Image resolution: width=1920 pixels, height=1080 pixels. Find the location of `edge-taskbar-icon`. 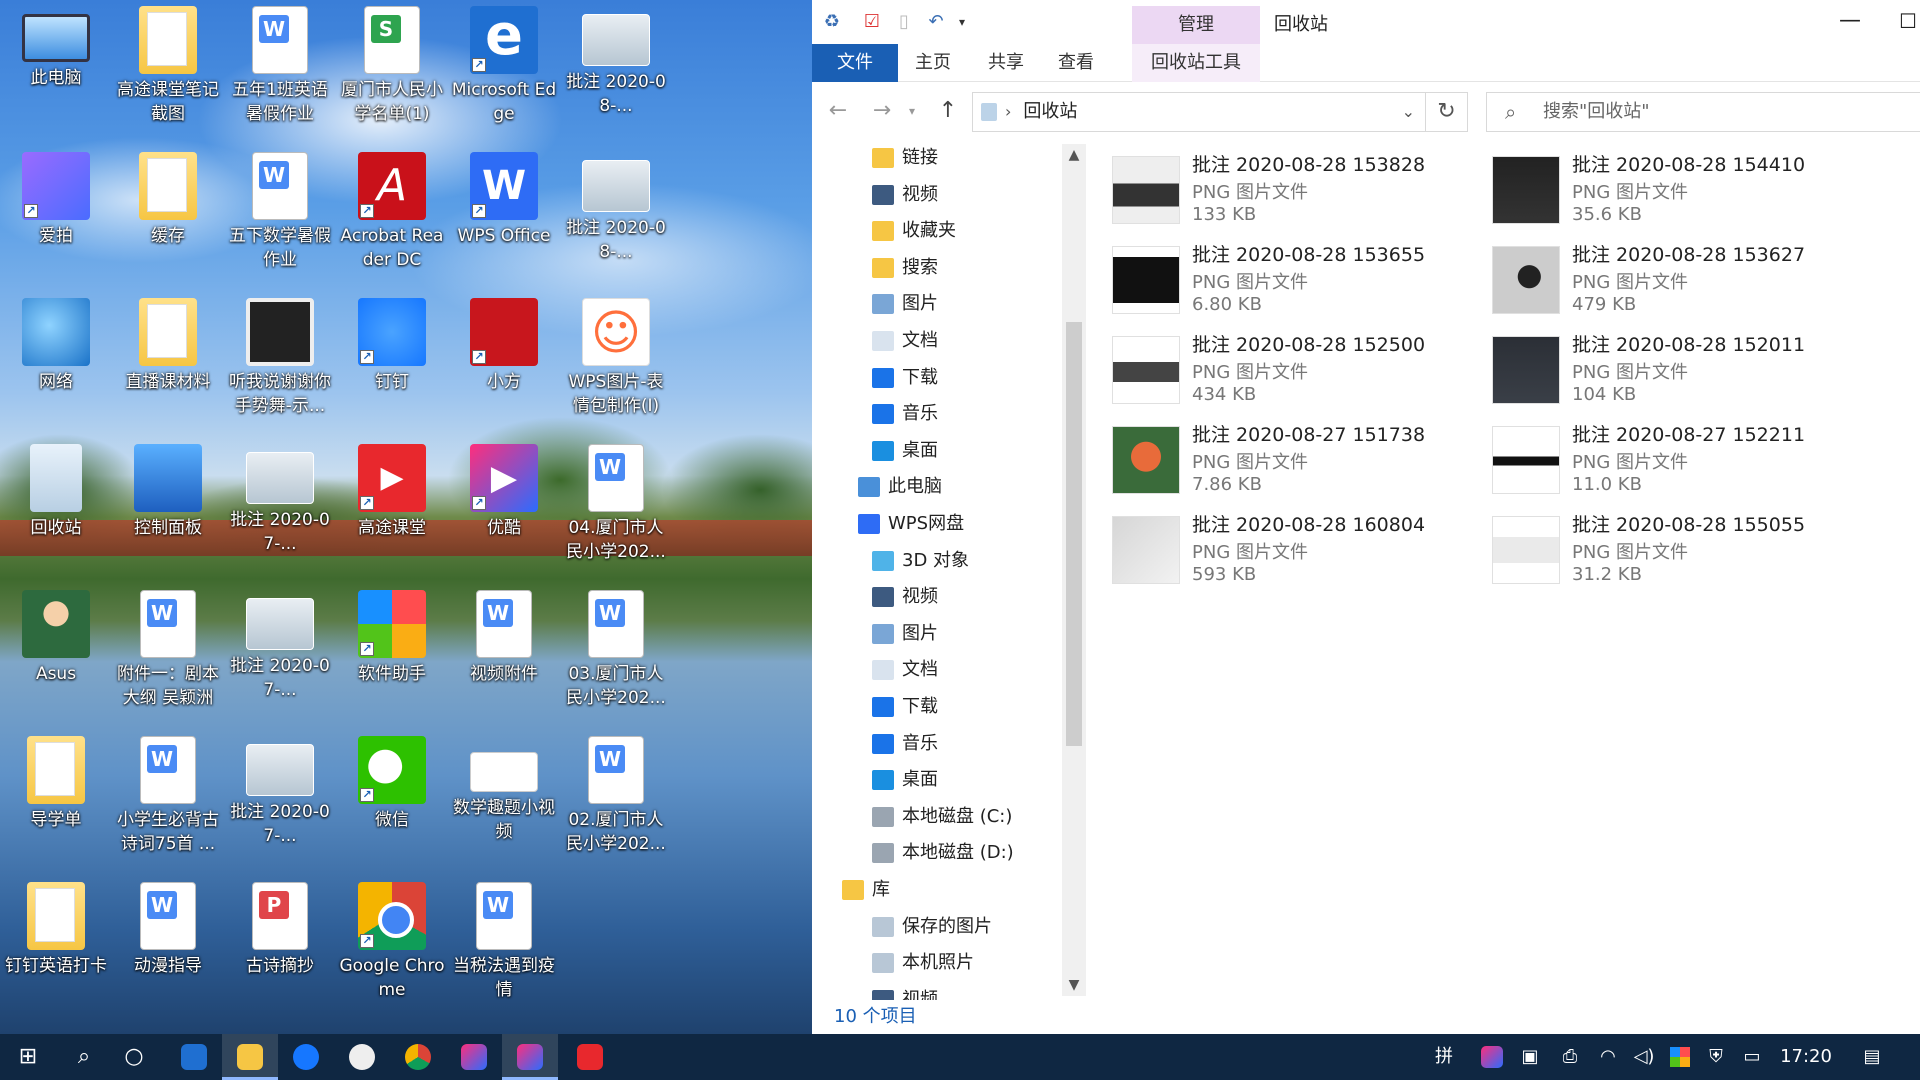

edge-taskbar-icon is located at coordinates (194, 1057).